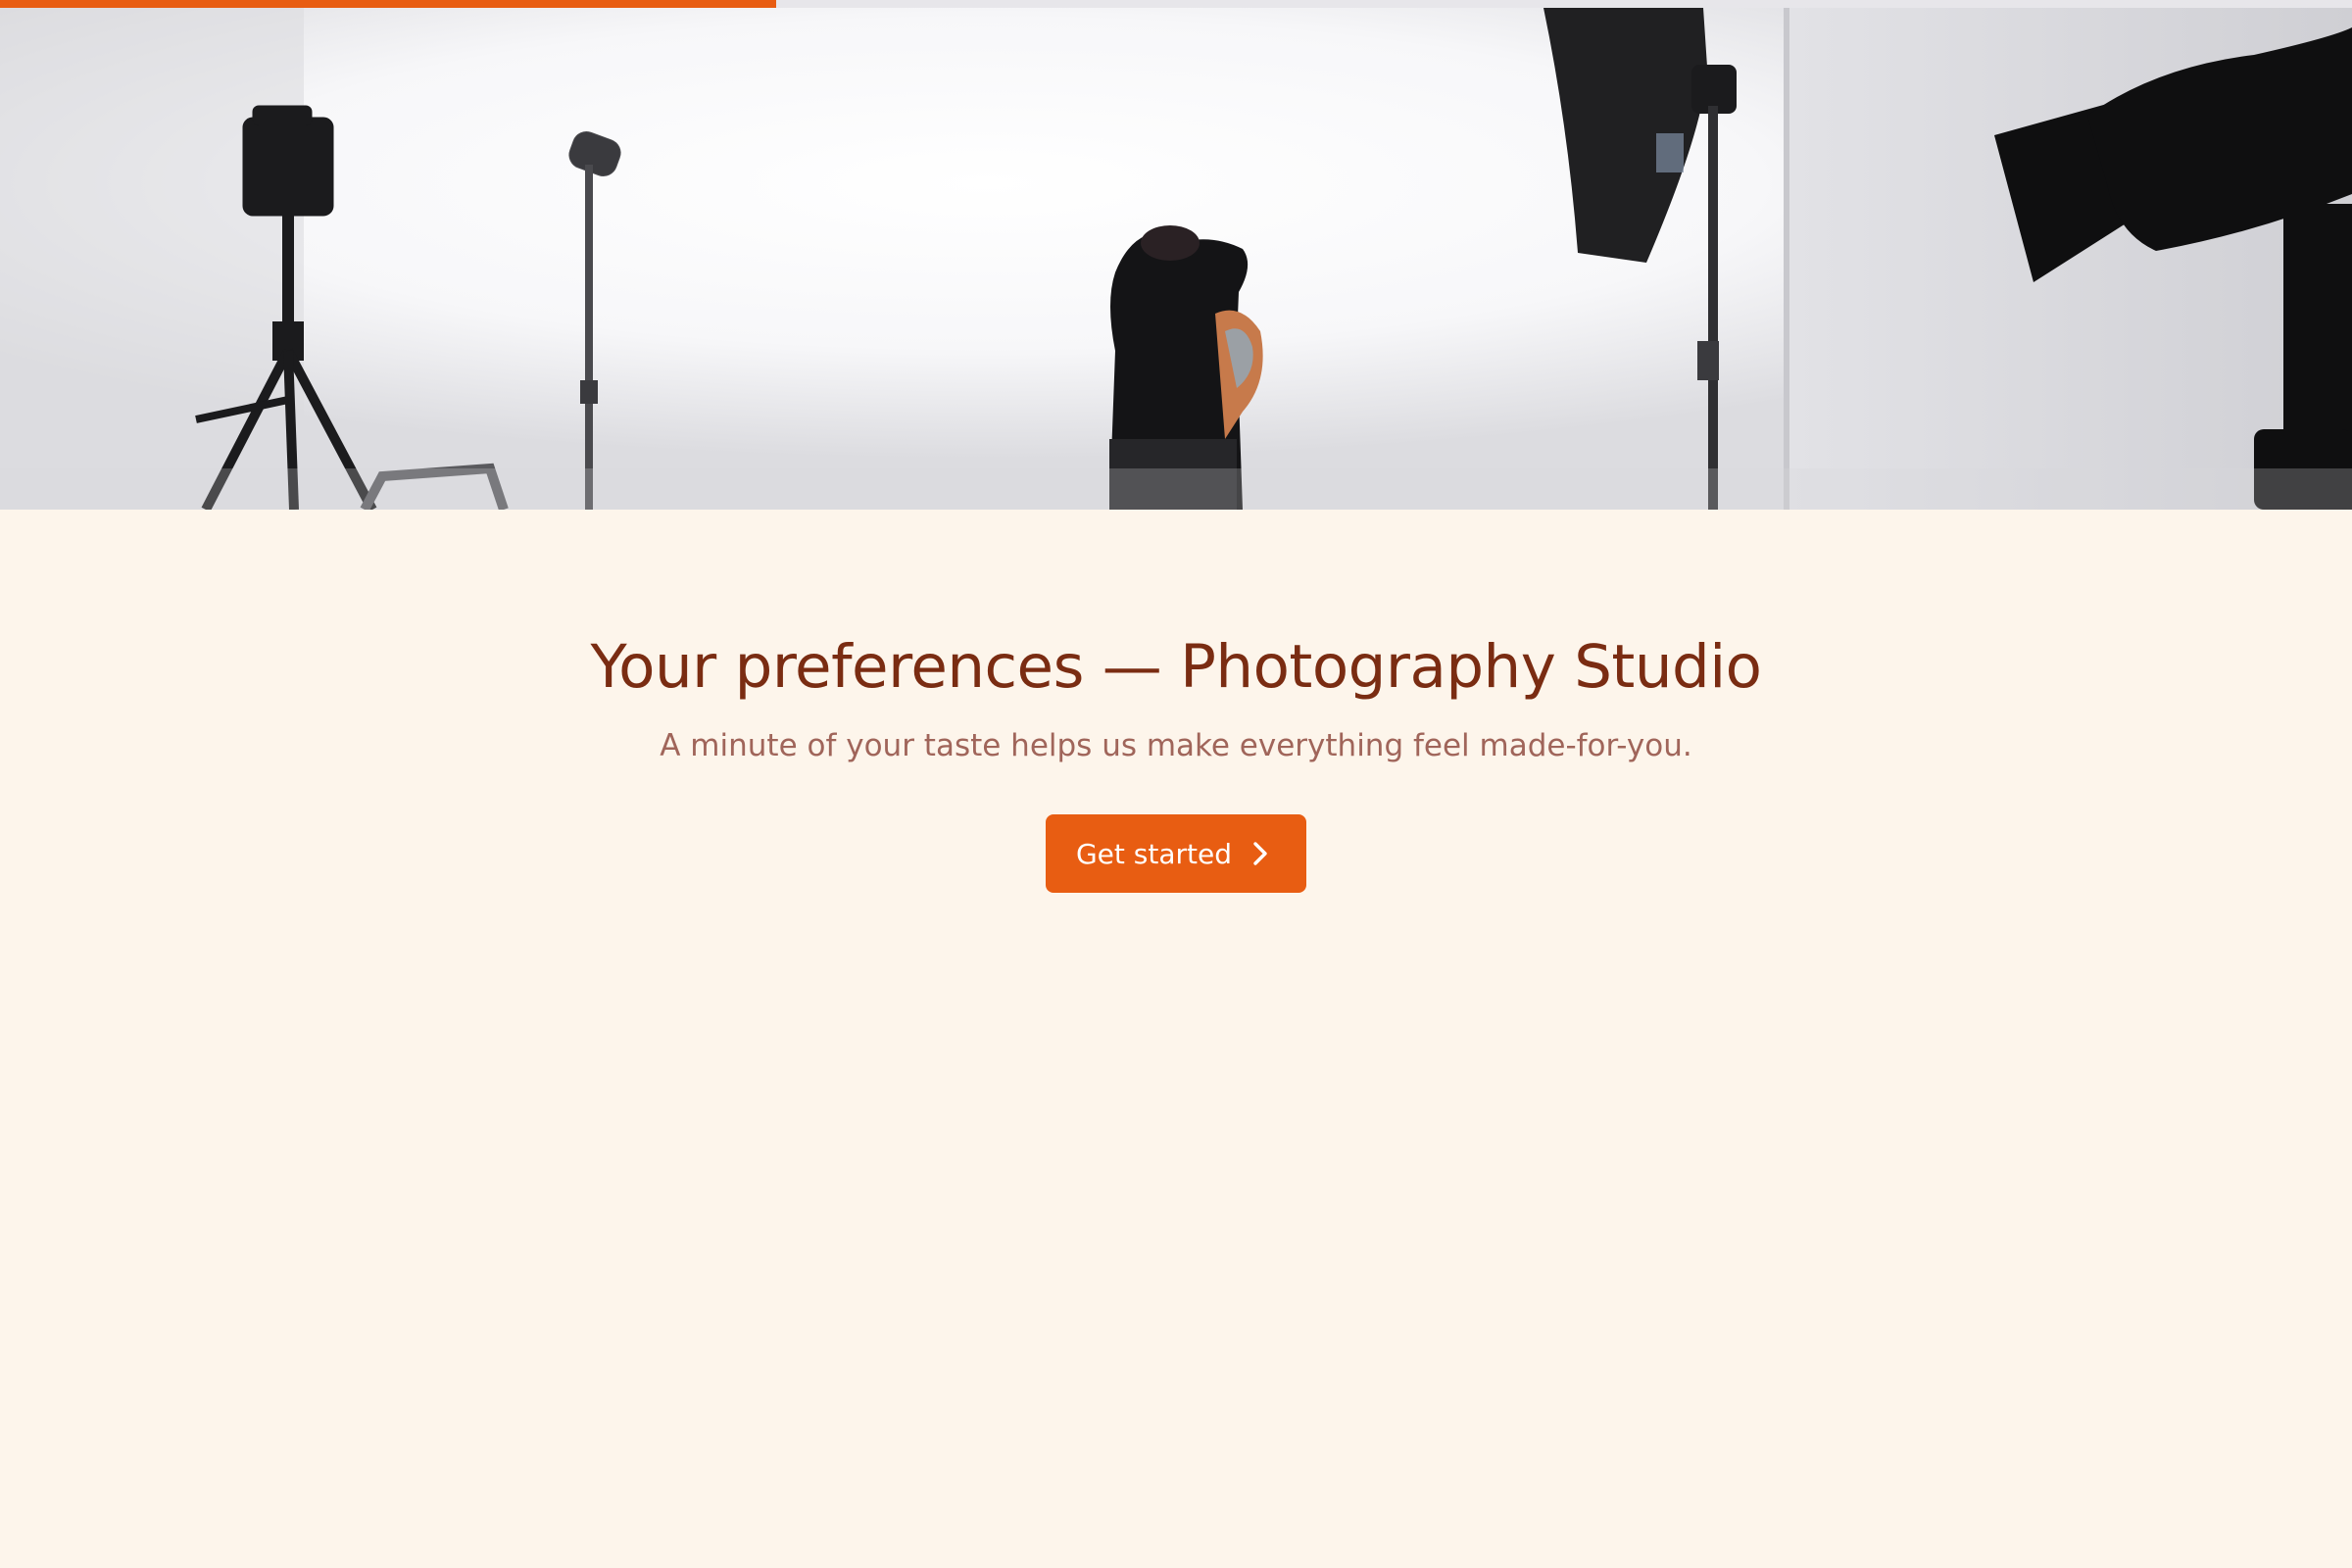 The image size is (2352, 1568). I want to click on get-started-button: Get started, so click(1176, 854).